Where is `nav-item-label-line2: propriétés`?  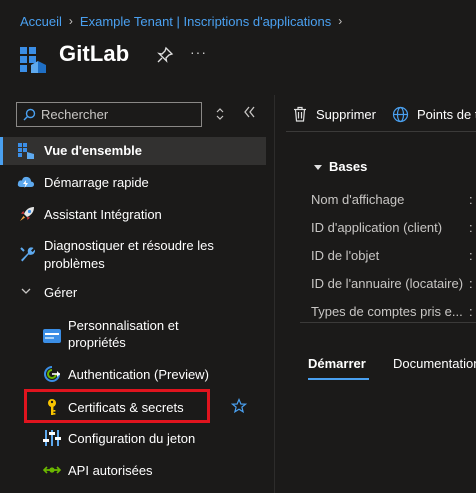 nav-item-label-line2: propriétés is located at coordinates (97, 342).